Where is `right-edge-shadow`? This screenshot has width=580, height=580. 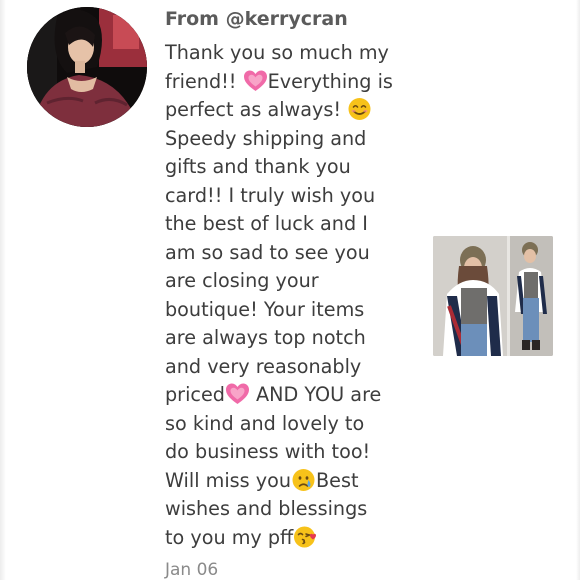
right-edge-shadow is located at coordinates (578, 290).